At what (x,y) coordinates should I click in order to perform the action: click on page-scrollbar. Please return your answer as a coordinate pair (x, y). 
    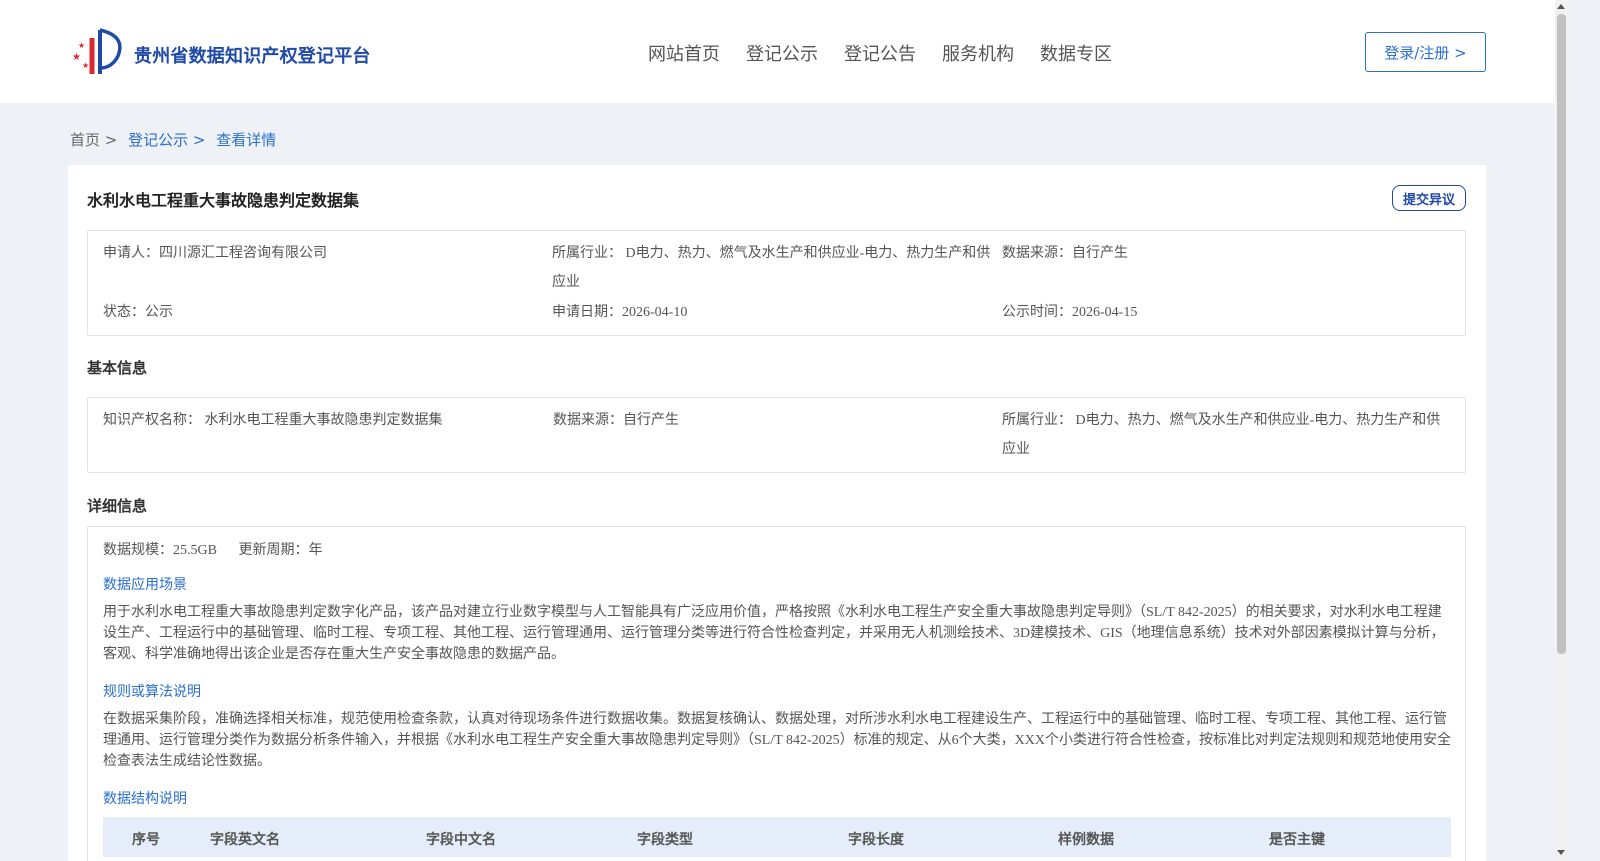
    Looking at the image, I should click on (1561, 430).